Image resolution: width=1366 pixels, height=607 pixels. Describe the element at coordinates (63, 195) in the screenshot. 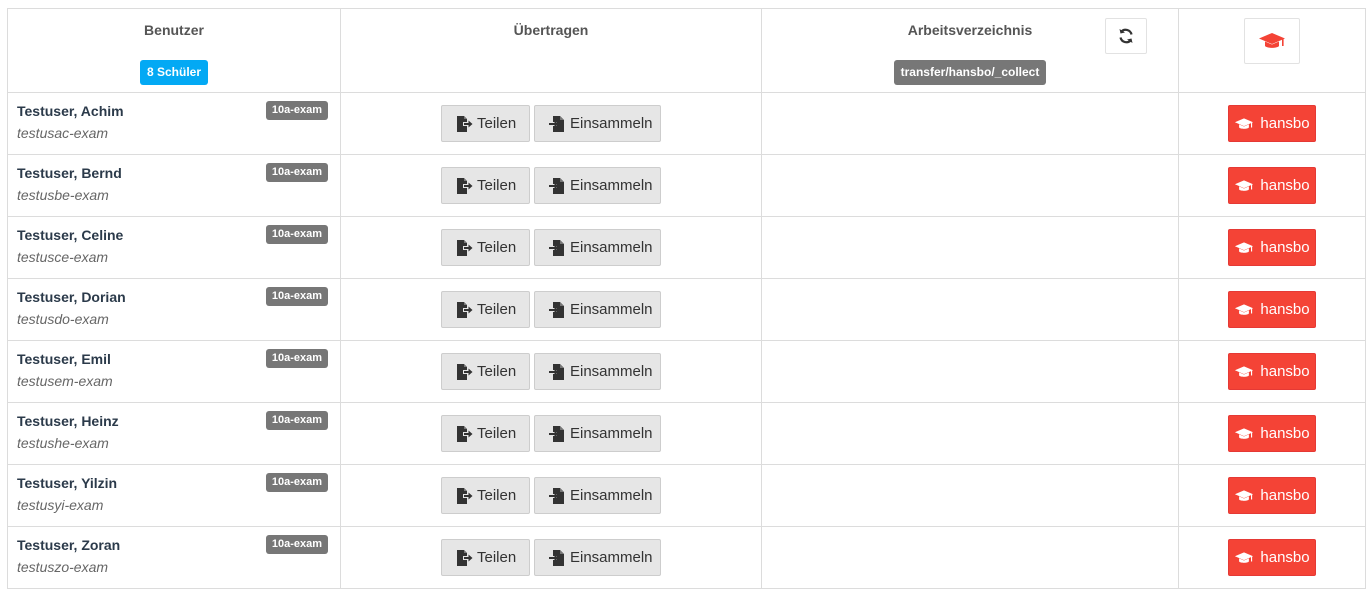

I see `user-login: testusbe-exam` at that location.